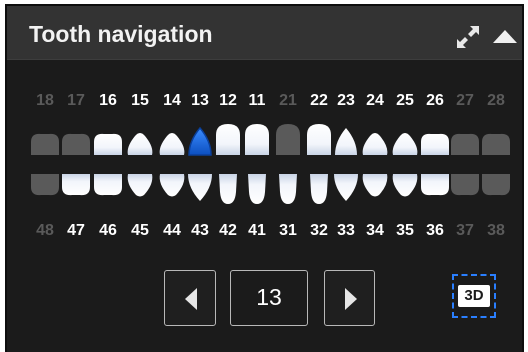 This screenshot has height=352, width=528. Describe the element at coordinates (270, 140) in the screenshot. I see `upper-teeth-row` at that location.